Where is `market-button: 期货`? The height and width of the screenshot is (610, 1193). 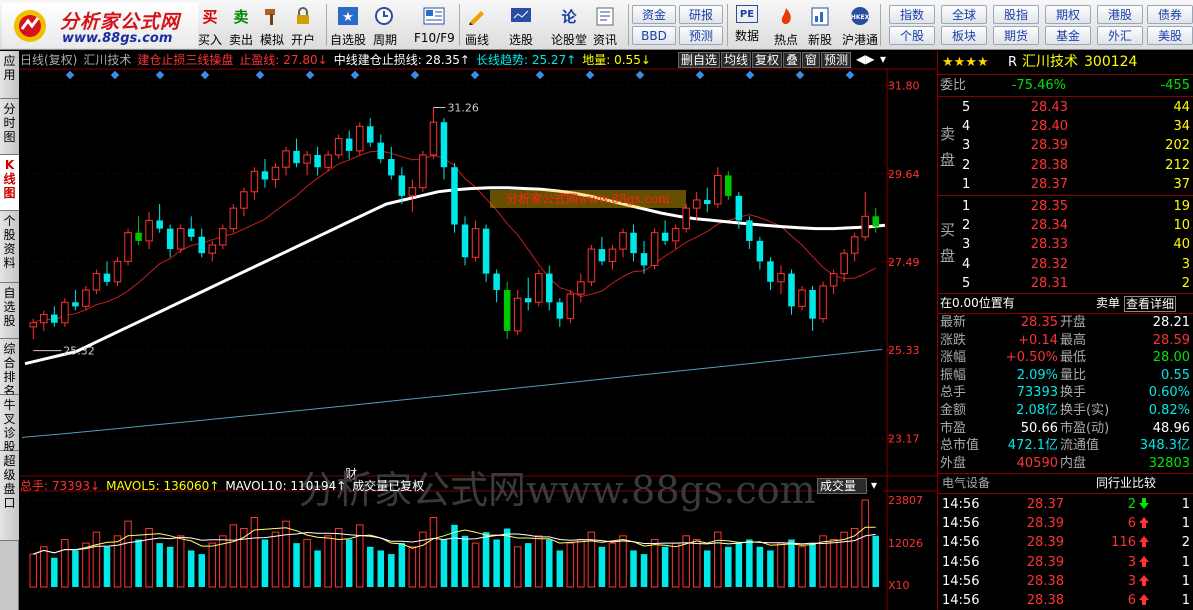
market-button: 期货 is located at coordinates (1016, 35).